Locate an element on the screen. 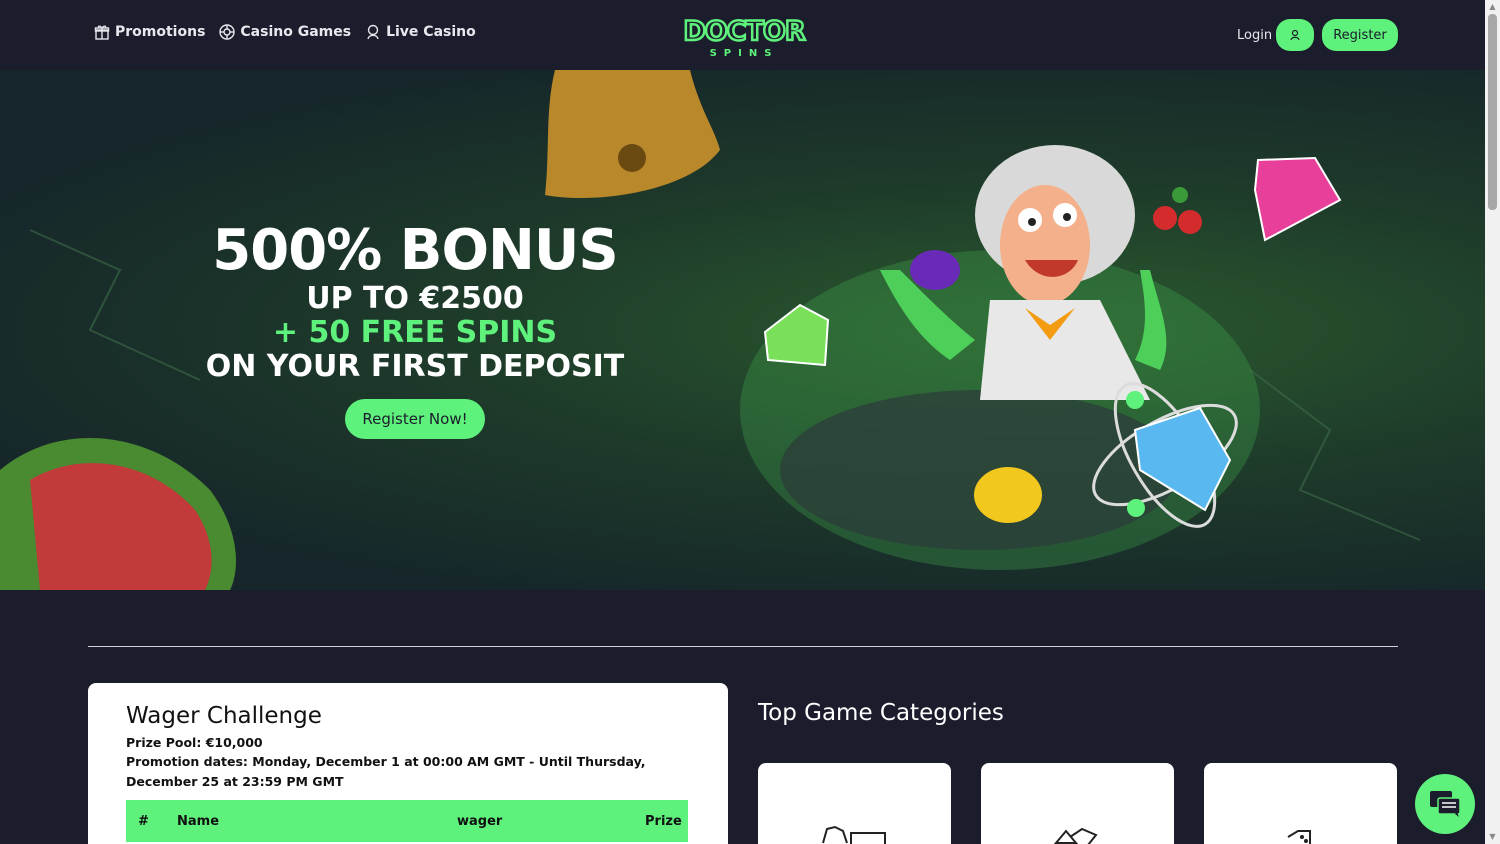  slot-machine-icon is located at coordinates (853, 834).